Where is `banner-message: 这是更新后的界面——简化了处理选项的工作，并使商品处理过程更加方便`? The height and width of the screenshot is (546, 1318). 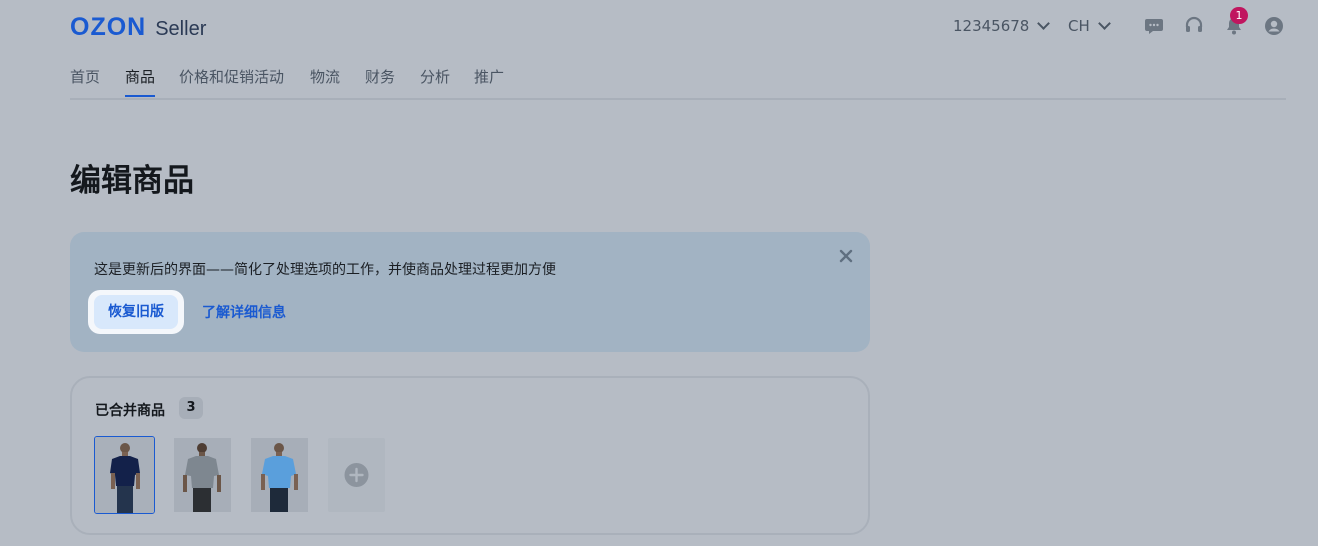 banner-message: 这是更新后的界面——简化了处理选项的工作，并使商品处理过程更加方便 is located at coordinates (325, 270).